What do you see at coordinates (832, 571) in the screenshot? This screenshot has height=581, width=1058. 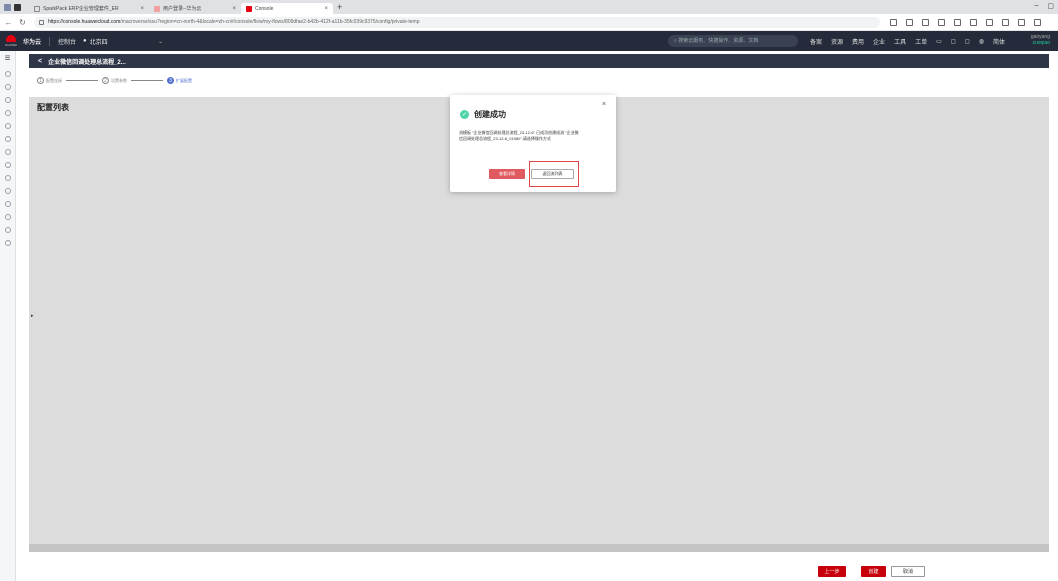 I see `previous-step-button: 上一步` at bounding box center [832, 571].